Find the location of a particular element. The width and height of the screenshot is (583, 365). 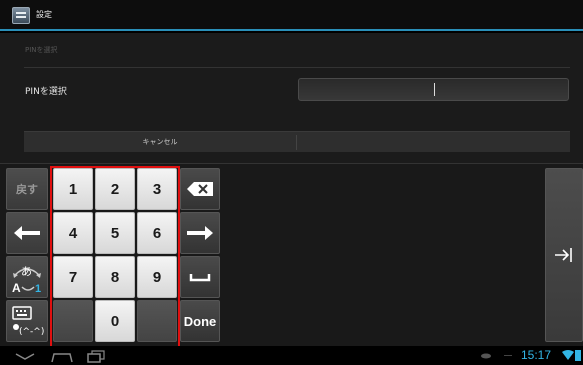

key-8: 8 is located at coordinates (115, 277).